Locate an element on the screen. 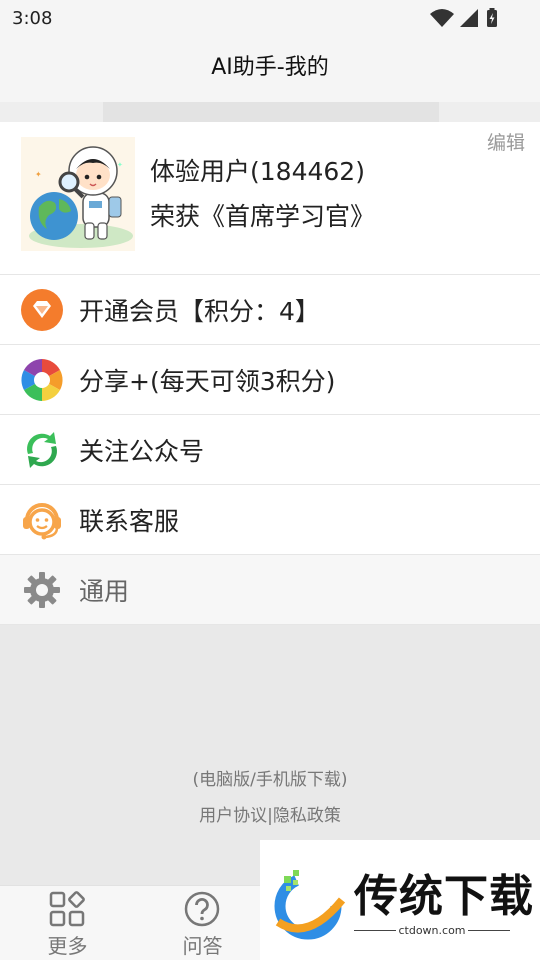 This screenshot has width=540, height=960. watermark: 传统下载 ctdown.com is located at coordinates (400, 900).